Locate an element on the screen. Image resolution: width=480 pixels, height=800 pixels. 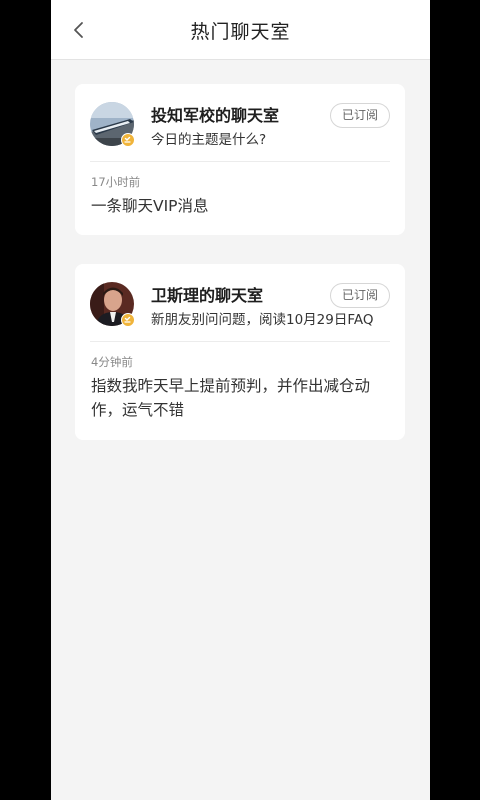
message-time: 17小时前 is located at coordinates (116, 182).